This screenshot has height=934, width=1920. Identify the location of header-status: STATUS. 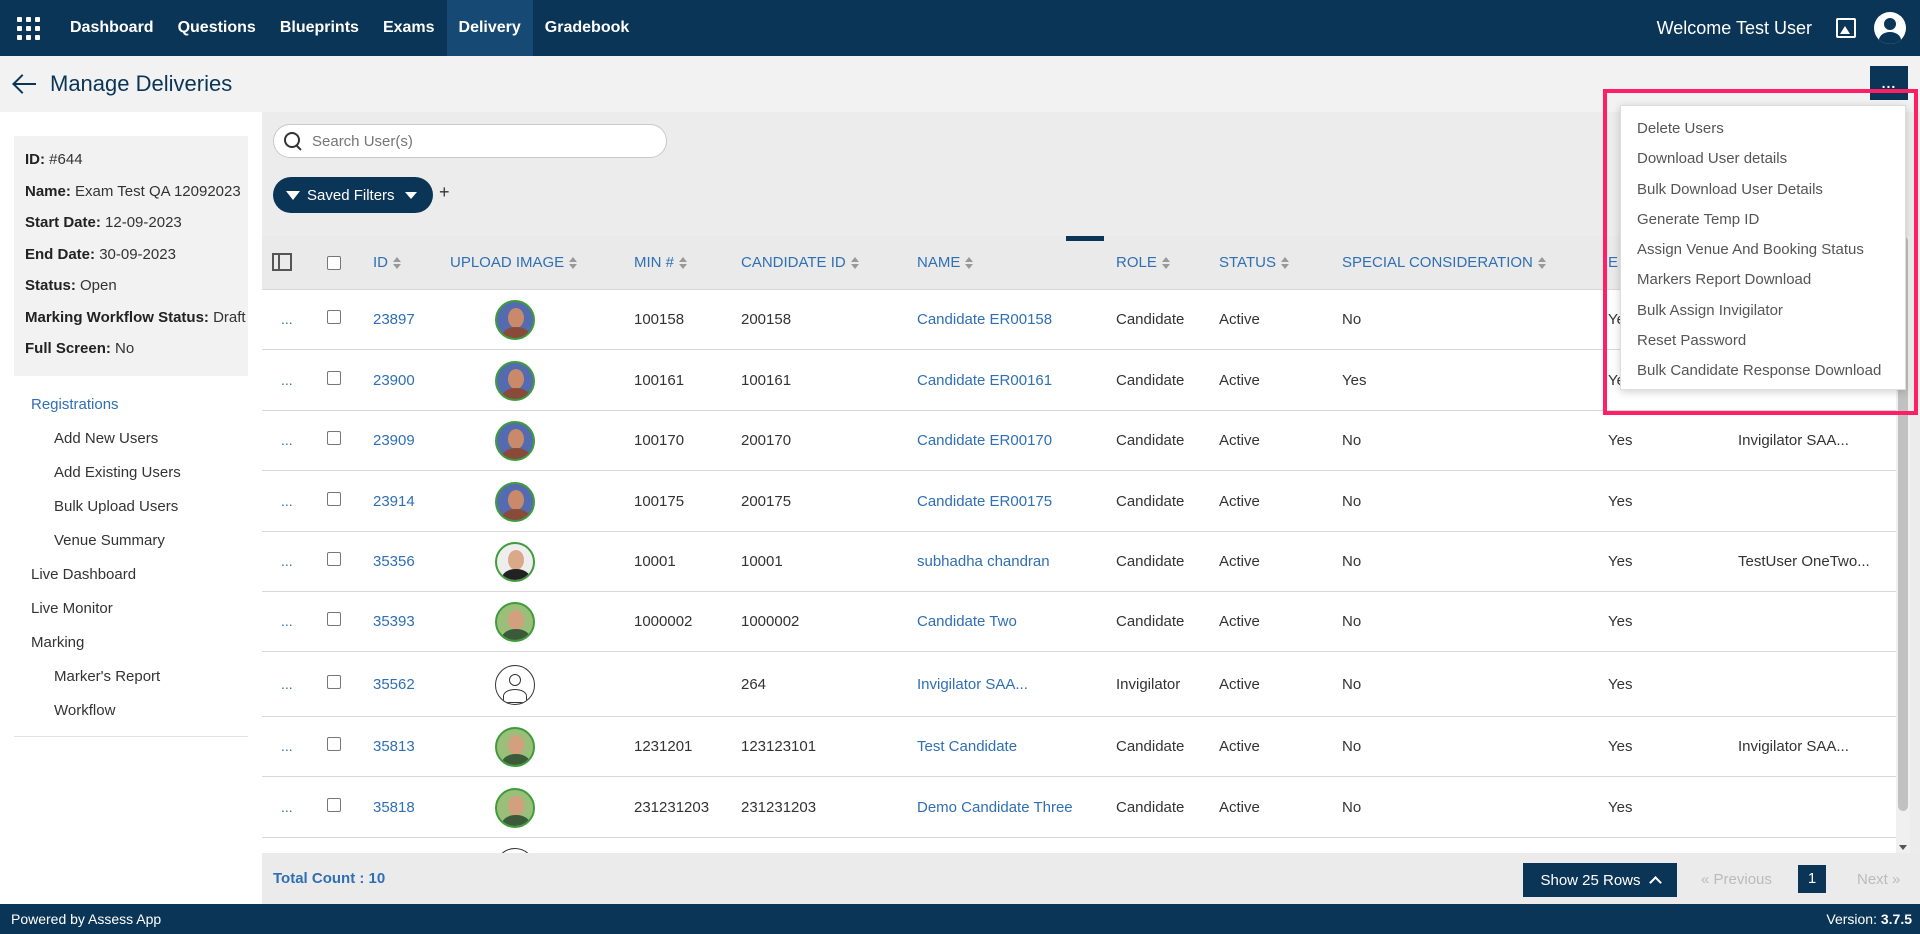
(1254, 263).